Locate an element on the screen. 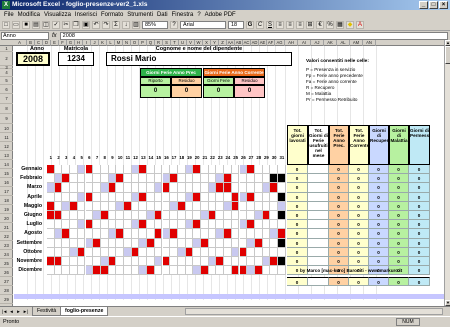  horizontal-scrollbar is located at coordinates (314, 311).